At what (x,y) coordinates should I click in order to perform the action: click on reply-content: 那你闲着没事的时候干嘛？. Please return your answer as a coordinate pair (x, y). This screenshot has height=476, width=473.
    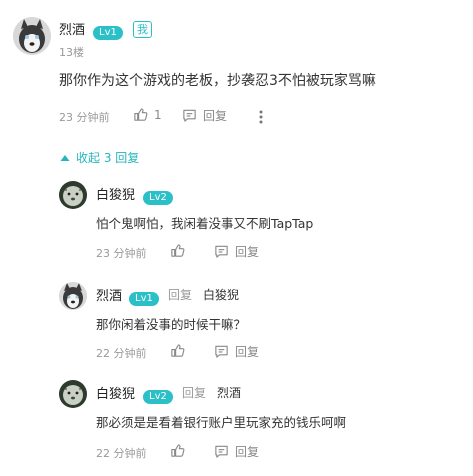
    Looking at the image, I should click on (171, 324).